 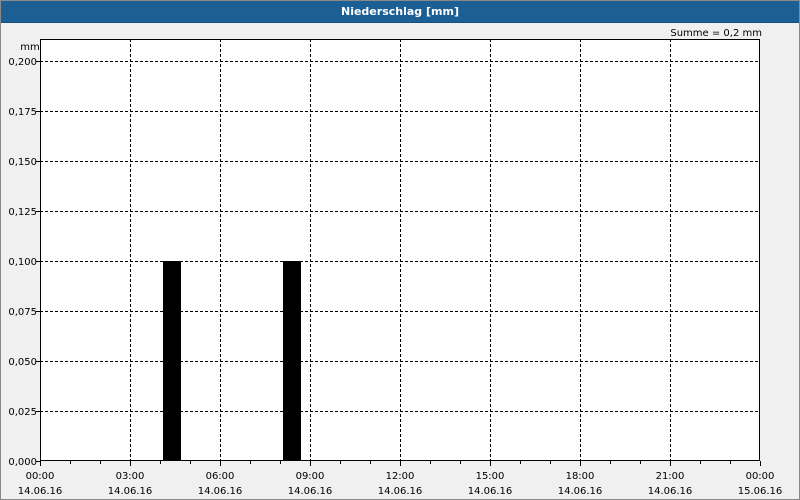 I want to click on summary-text: Summe = 0,2 mm, so click(x=716, y=33).